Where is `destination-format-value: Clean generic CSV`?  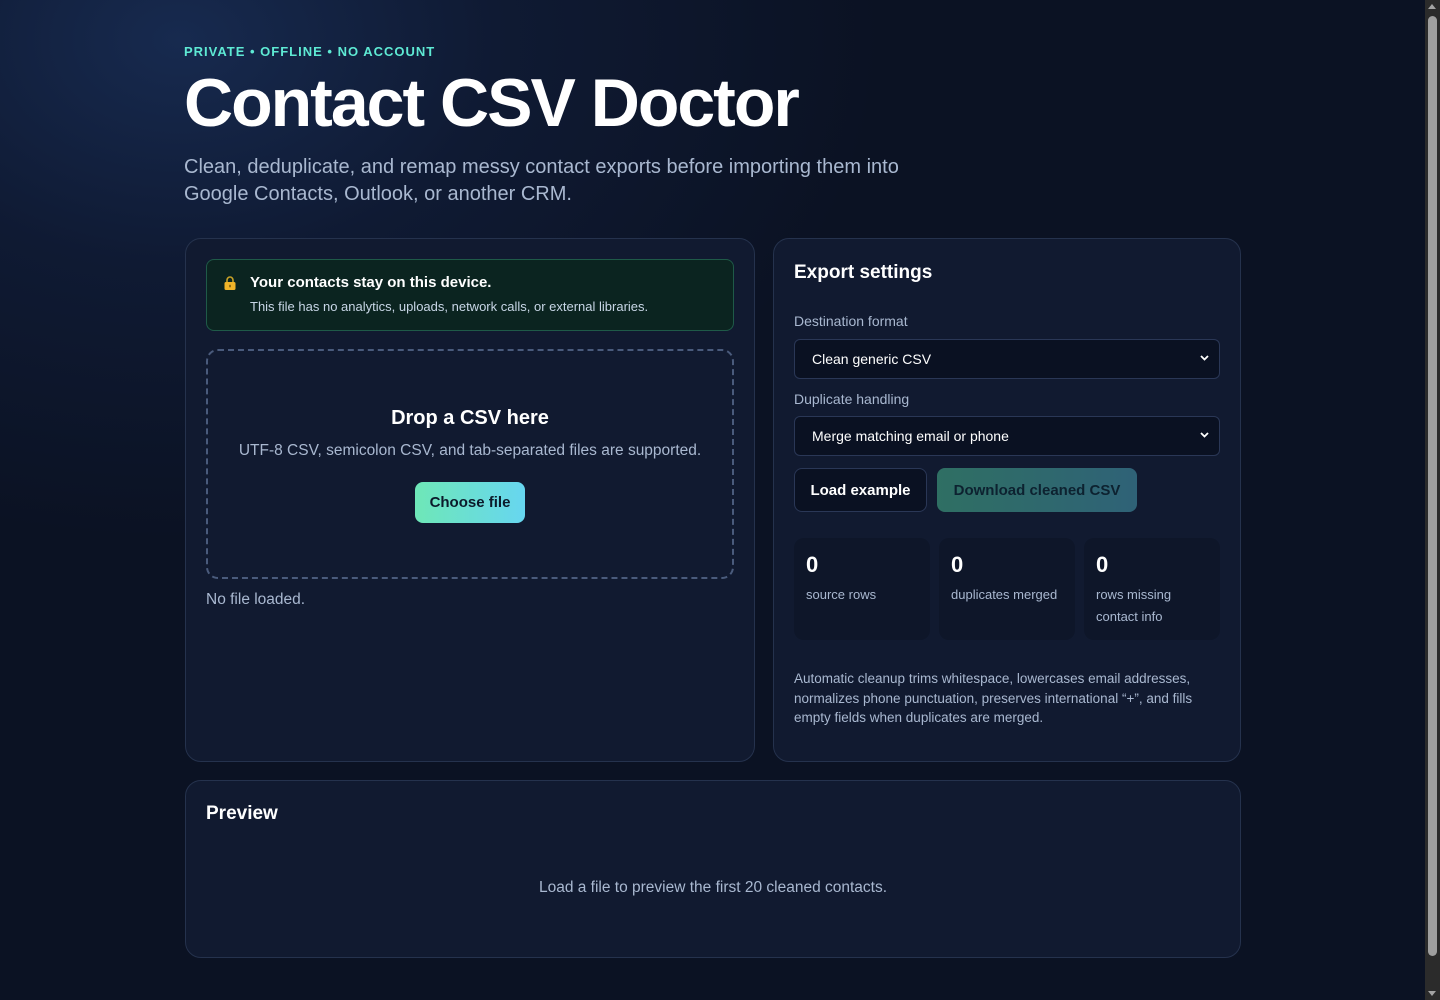
destination-format-value: Clean generic CSV is located at coordinates (872, 359).